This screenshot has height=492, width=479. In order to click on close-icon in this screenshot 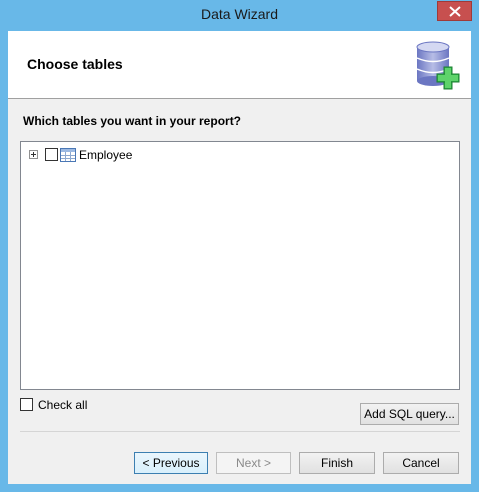, I will do `click(455, 11)`.